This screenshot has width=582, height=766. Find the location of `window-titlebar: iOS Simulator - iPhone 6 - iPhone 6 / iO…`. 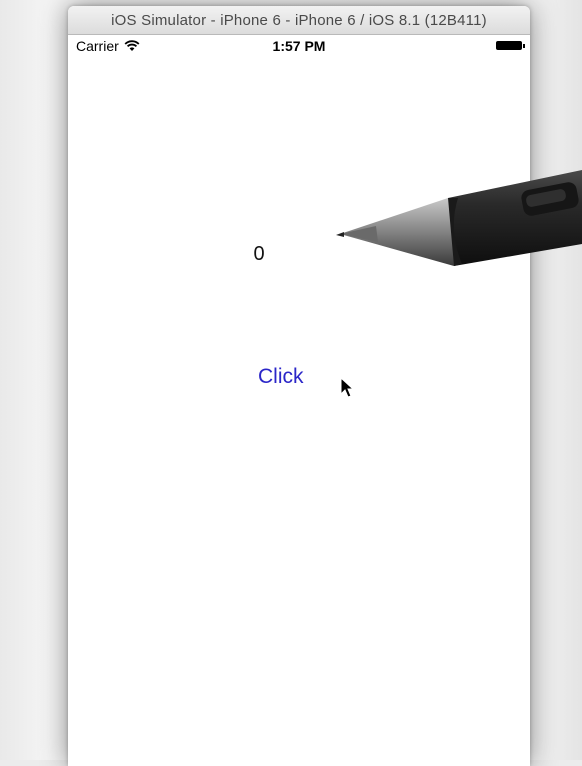

window-titlebar: iOS Simulator - iPhone 6 - iPhone 6 / iO… is located at coordinates (299, 20).